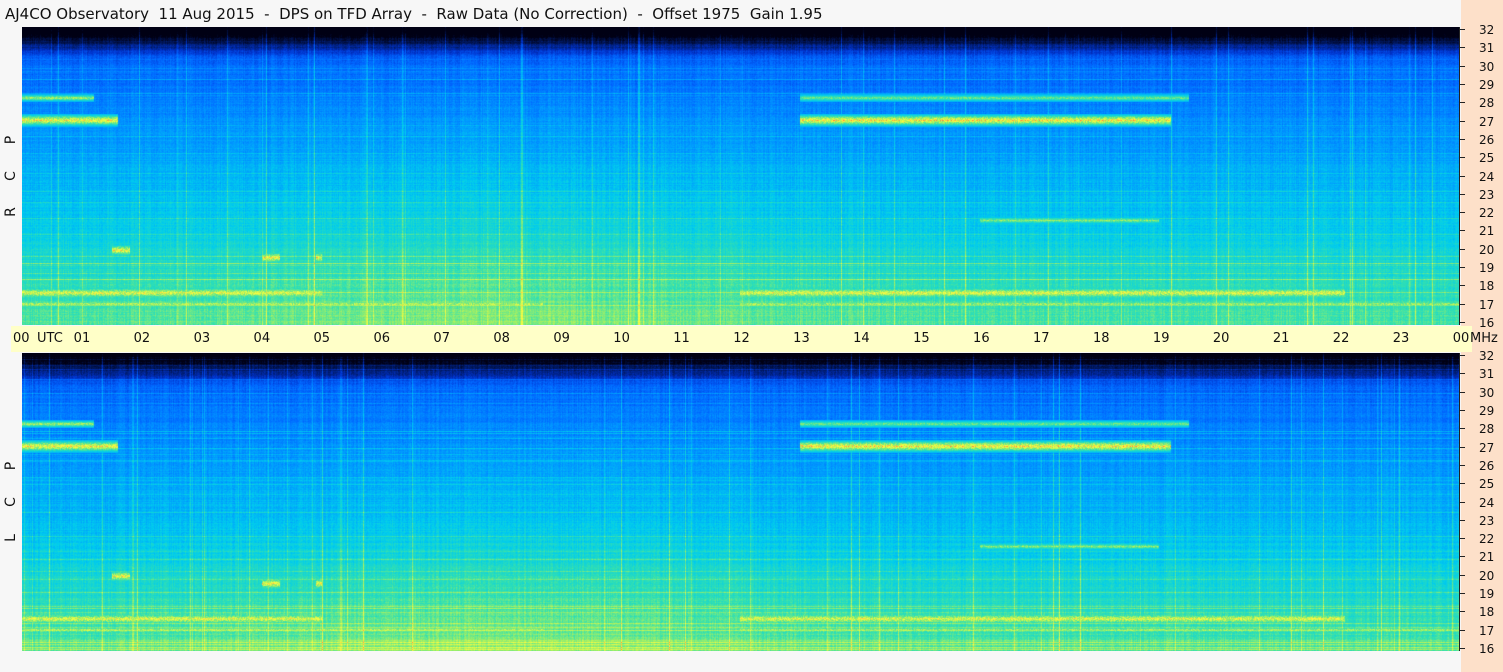 The image size is (1503, 672). Describe the element at coordinates (1481, 484) in the screenshot. I see `lcp-freq-tick-25: 25` at that location.